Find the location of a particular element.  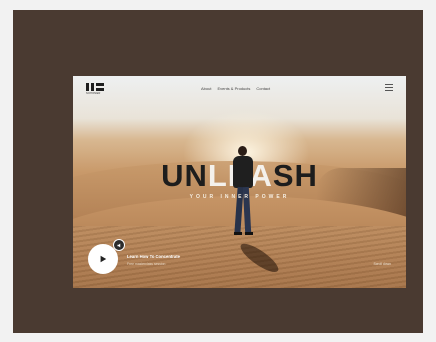

headline-part-3: SH is located at coordinates (295, 175).